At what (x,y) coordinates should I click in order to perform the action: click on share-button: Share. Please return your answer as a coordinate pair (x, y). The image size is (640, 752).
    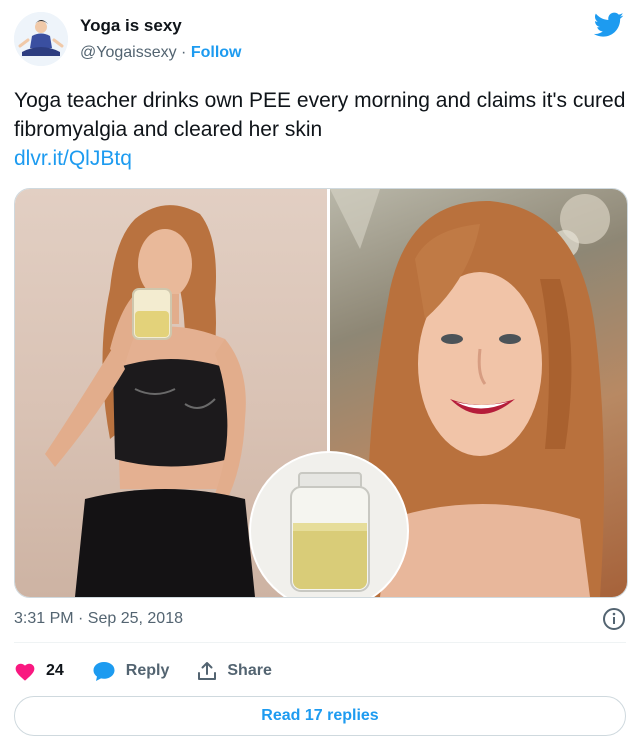
    Looking at the image, I should click on (234, 671).